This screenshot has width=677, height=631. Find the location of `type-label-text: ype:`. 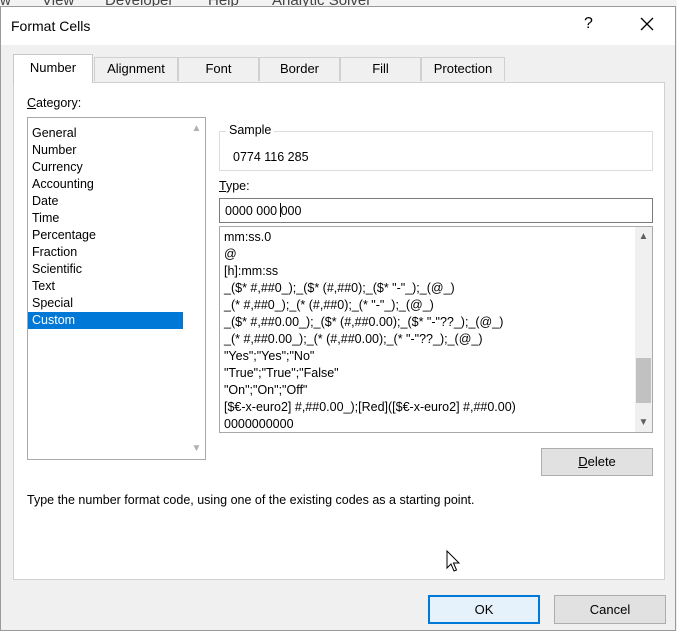

type-label-text: ype: is located at coordinates (237, 186).